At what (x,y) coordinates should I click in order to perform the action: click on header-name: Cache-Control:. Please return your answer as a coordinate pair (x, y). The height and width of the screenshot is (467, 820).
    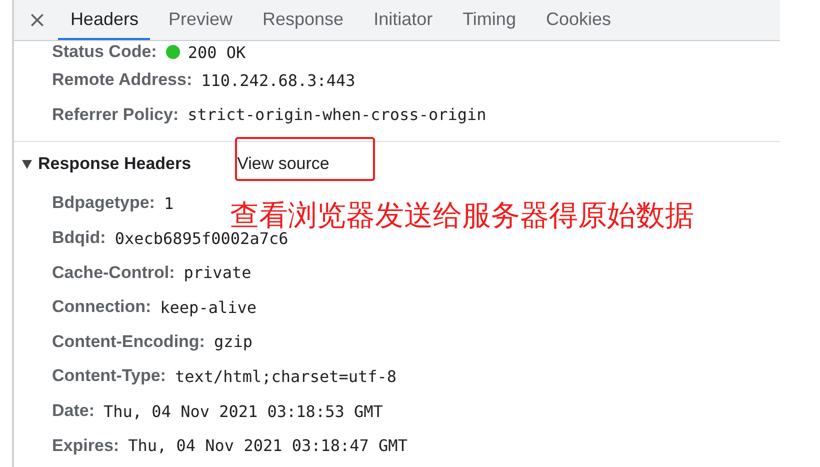
    Looking at the image, I should click on (113, 272).